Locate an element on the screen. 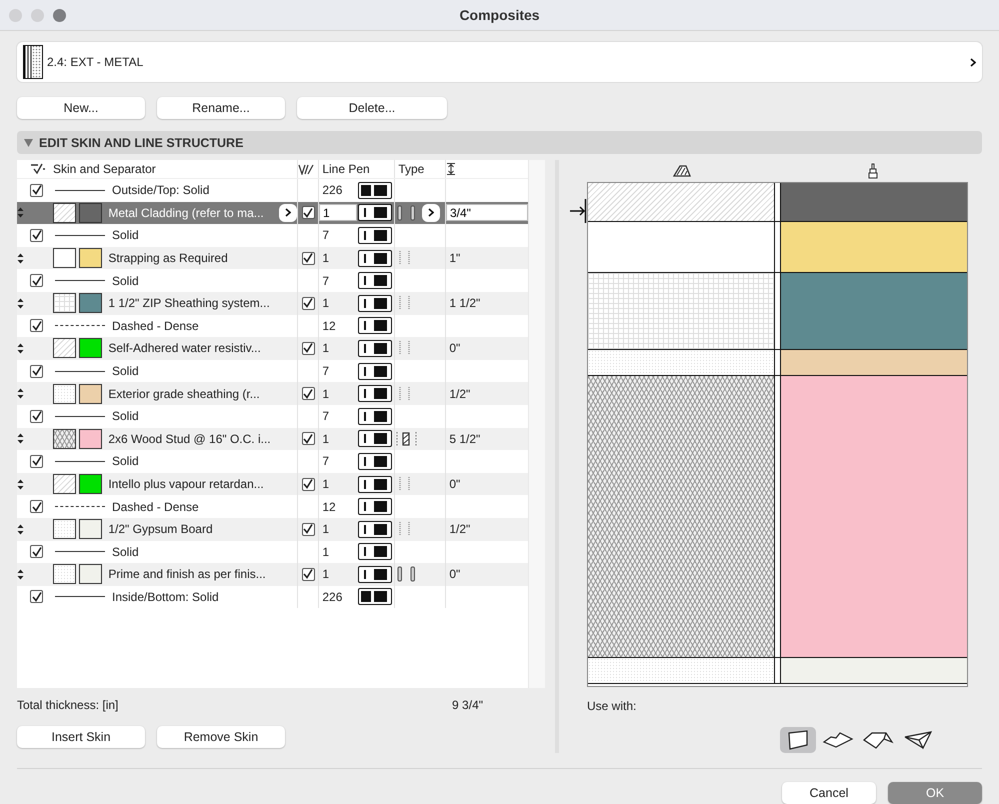 The width and height of the screenshot is (999, 804). skin-button: Remove Skin is located at coordinates (221, 737).